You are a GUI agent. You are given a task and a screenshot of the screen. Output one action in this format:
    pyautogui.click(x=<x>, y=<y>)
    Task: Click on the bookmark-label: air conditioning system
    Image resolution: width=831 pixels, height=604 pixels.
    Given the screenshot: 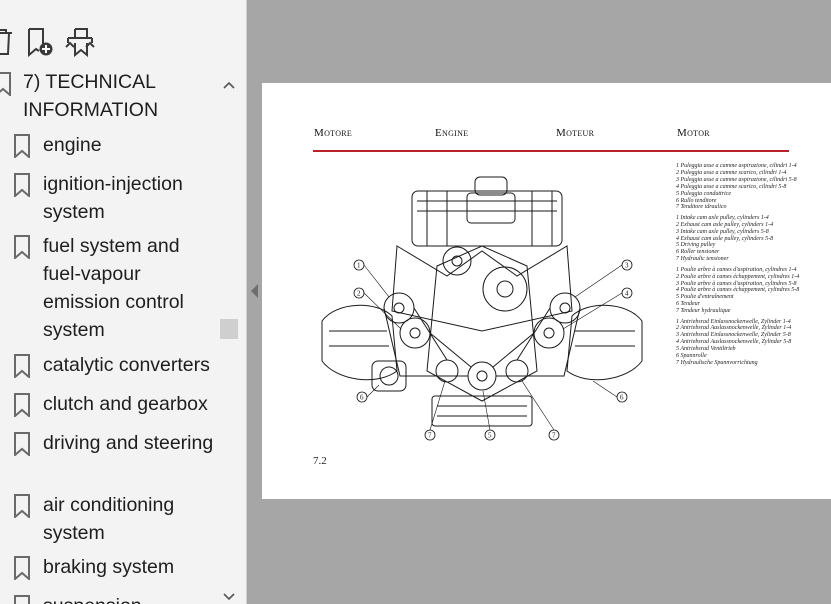 What is the action you would take?
    pyautogui.click(x=109, y=519)
    